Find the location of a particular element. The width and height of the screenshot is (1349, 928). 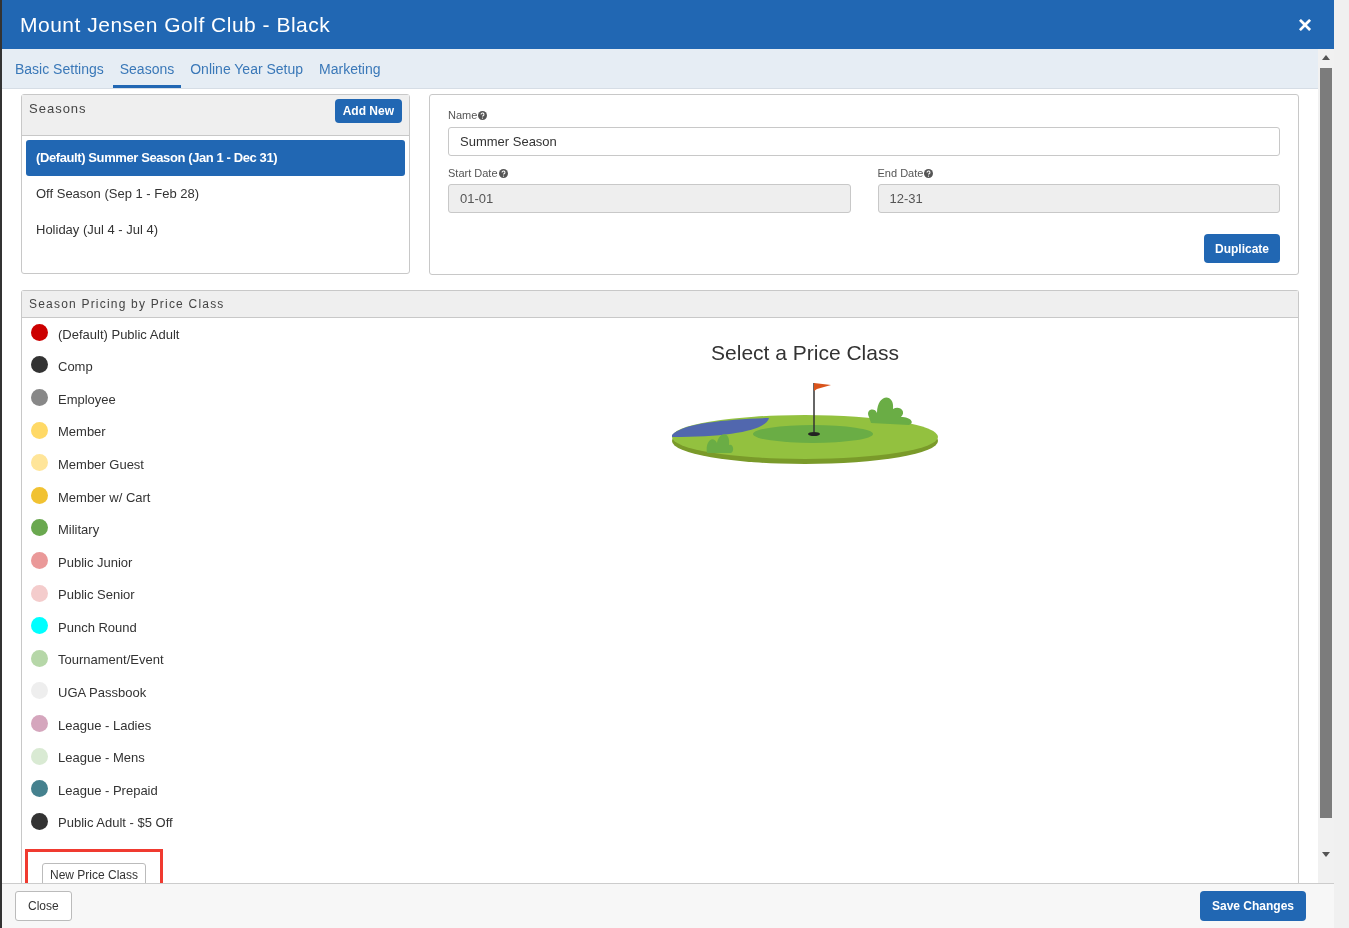

price-class-item: Public Junior is located at coordinates (95, 562).